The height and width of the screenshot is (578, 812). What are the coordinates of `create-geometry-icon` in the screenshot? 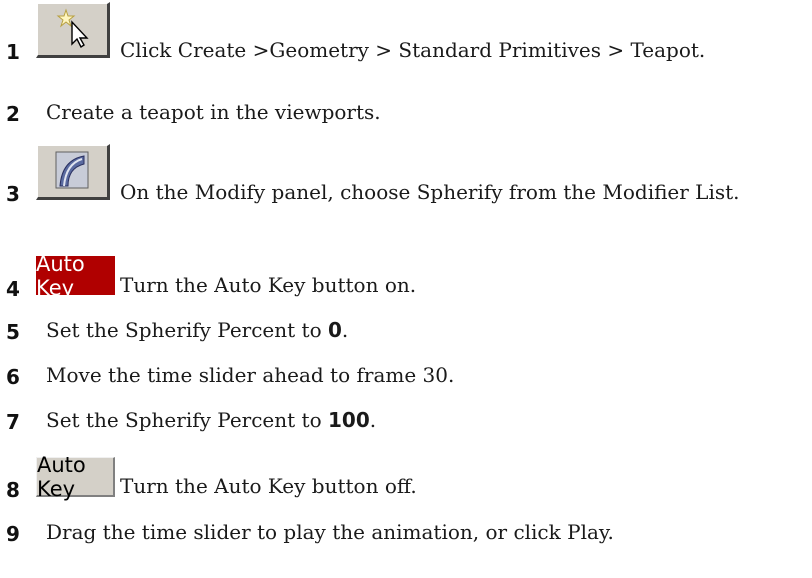 It's located at (73, 30).